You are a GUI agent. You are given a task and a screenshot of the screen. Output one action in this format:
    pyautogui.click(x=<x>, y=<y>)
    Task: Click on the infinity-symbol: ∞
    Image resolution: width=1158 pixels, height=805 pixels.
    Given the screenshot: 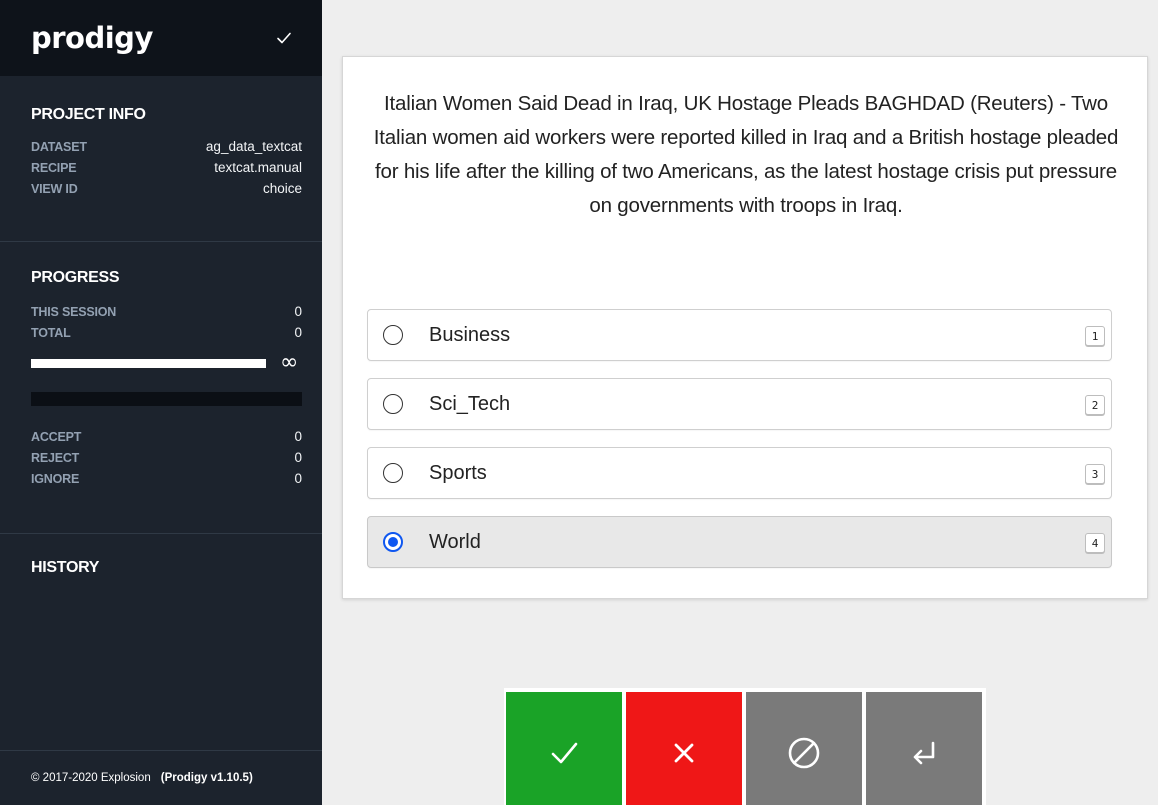 What is the action you would take?
    pyautogui.click(x=289, y=362)
    